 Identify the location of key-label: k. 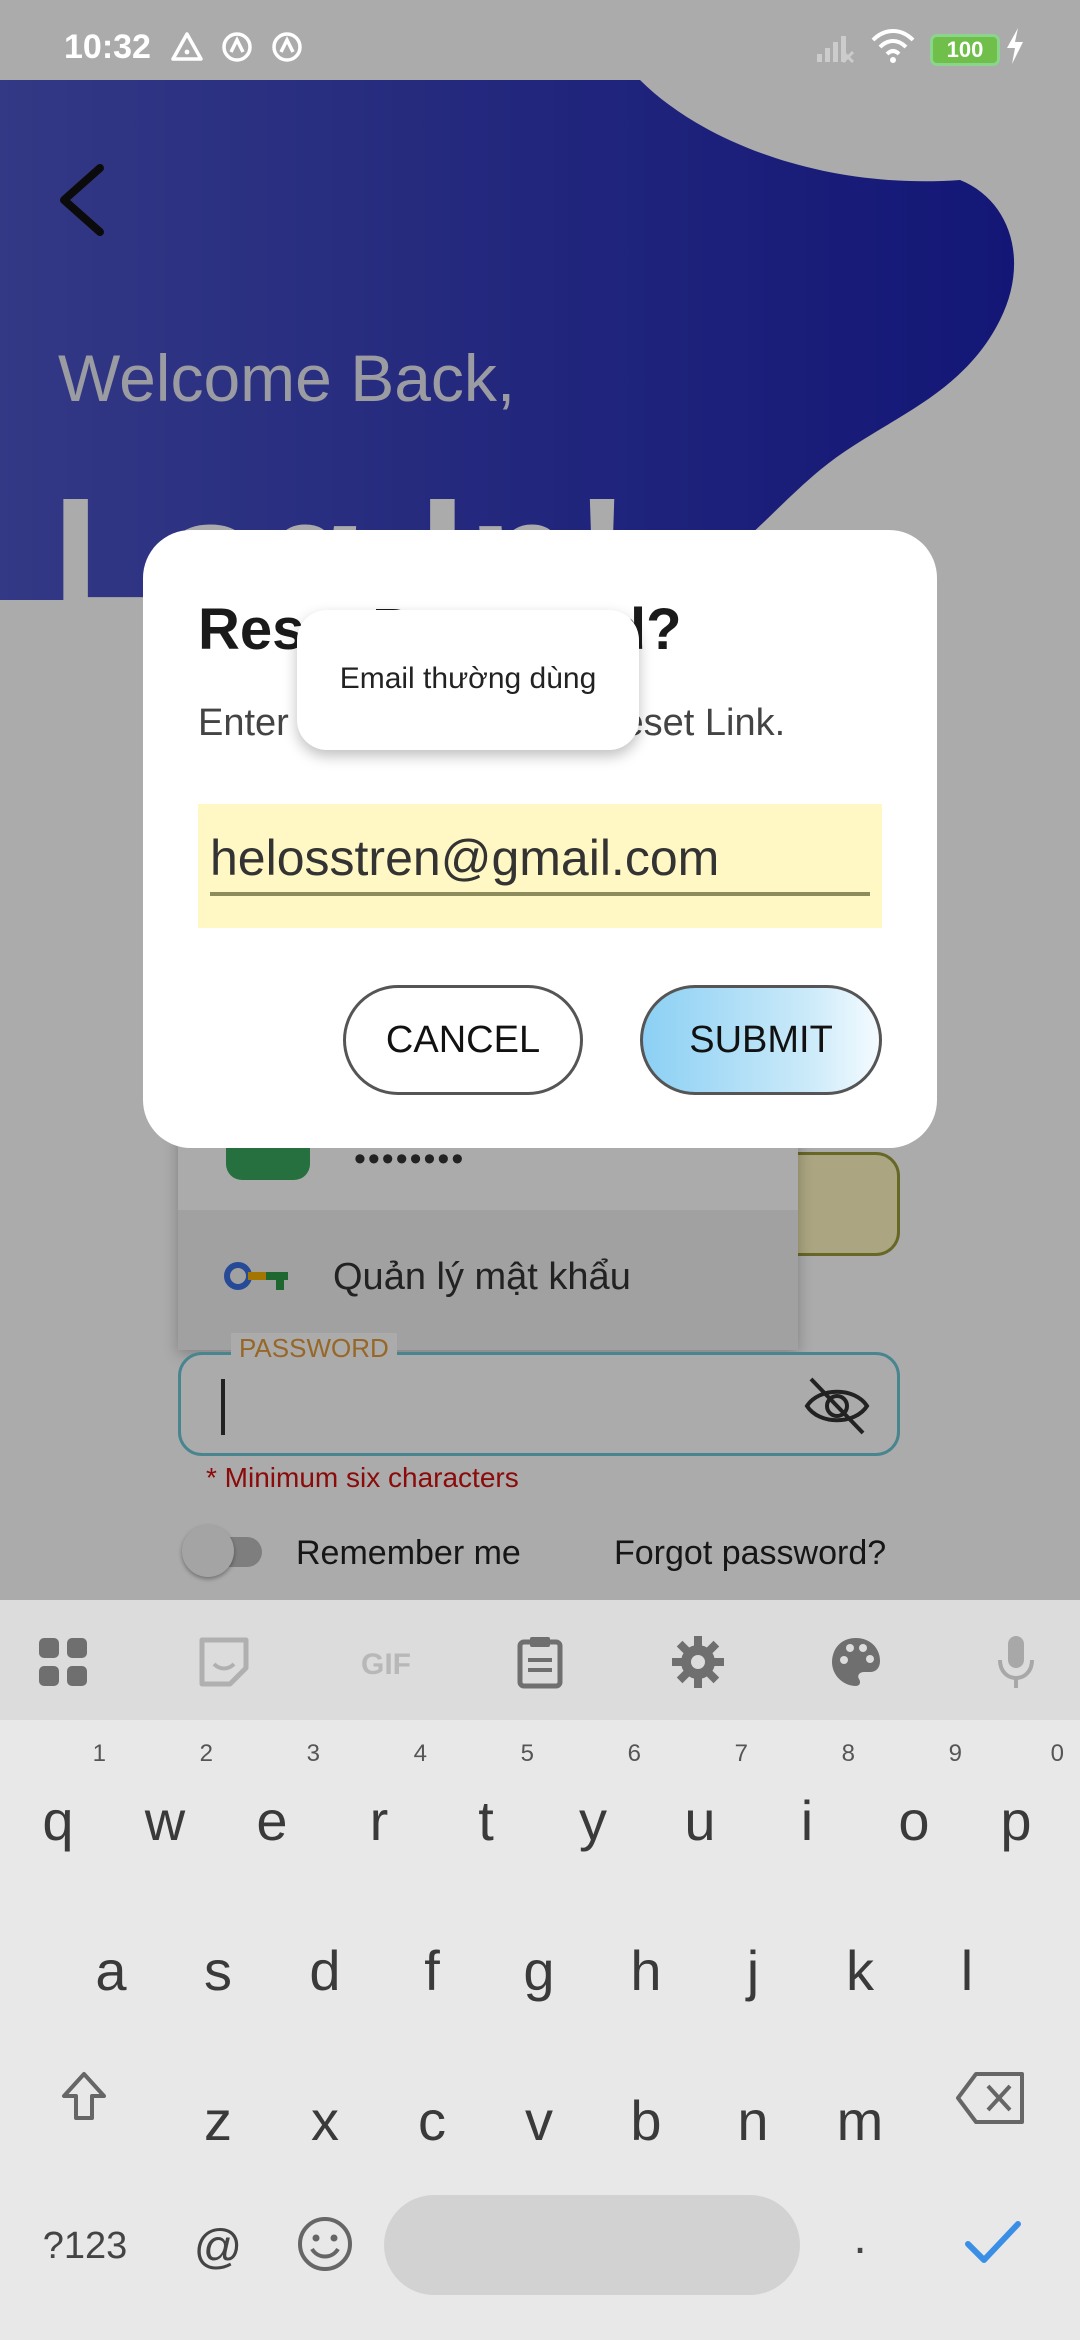
(860, 1970).